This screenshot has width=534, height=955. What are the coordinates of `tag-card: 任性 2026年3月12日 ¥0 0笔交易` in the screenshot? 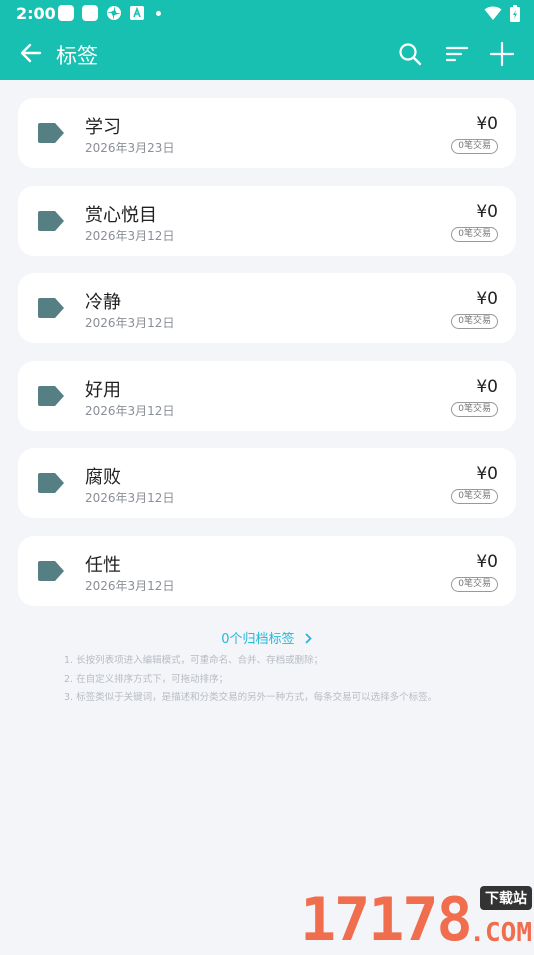 It's located at (267, 570).